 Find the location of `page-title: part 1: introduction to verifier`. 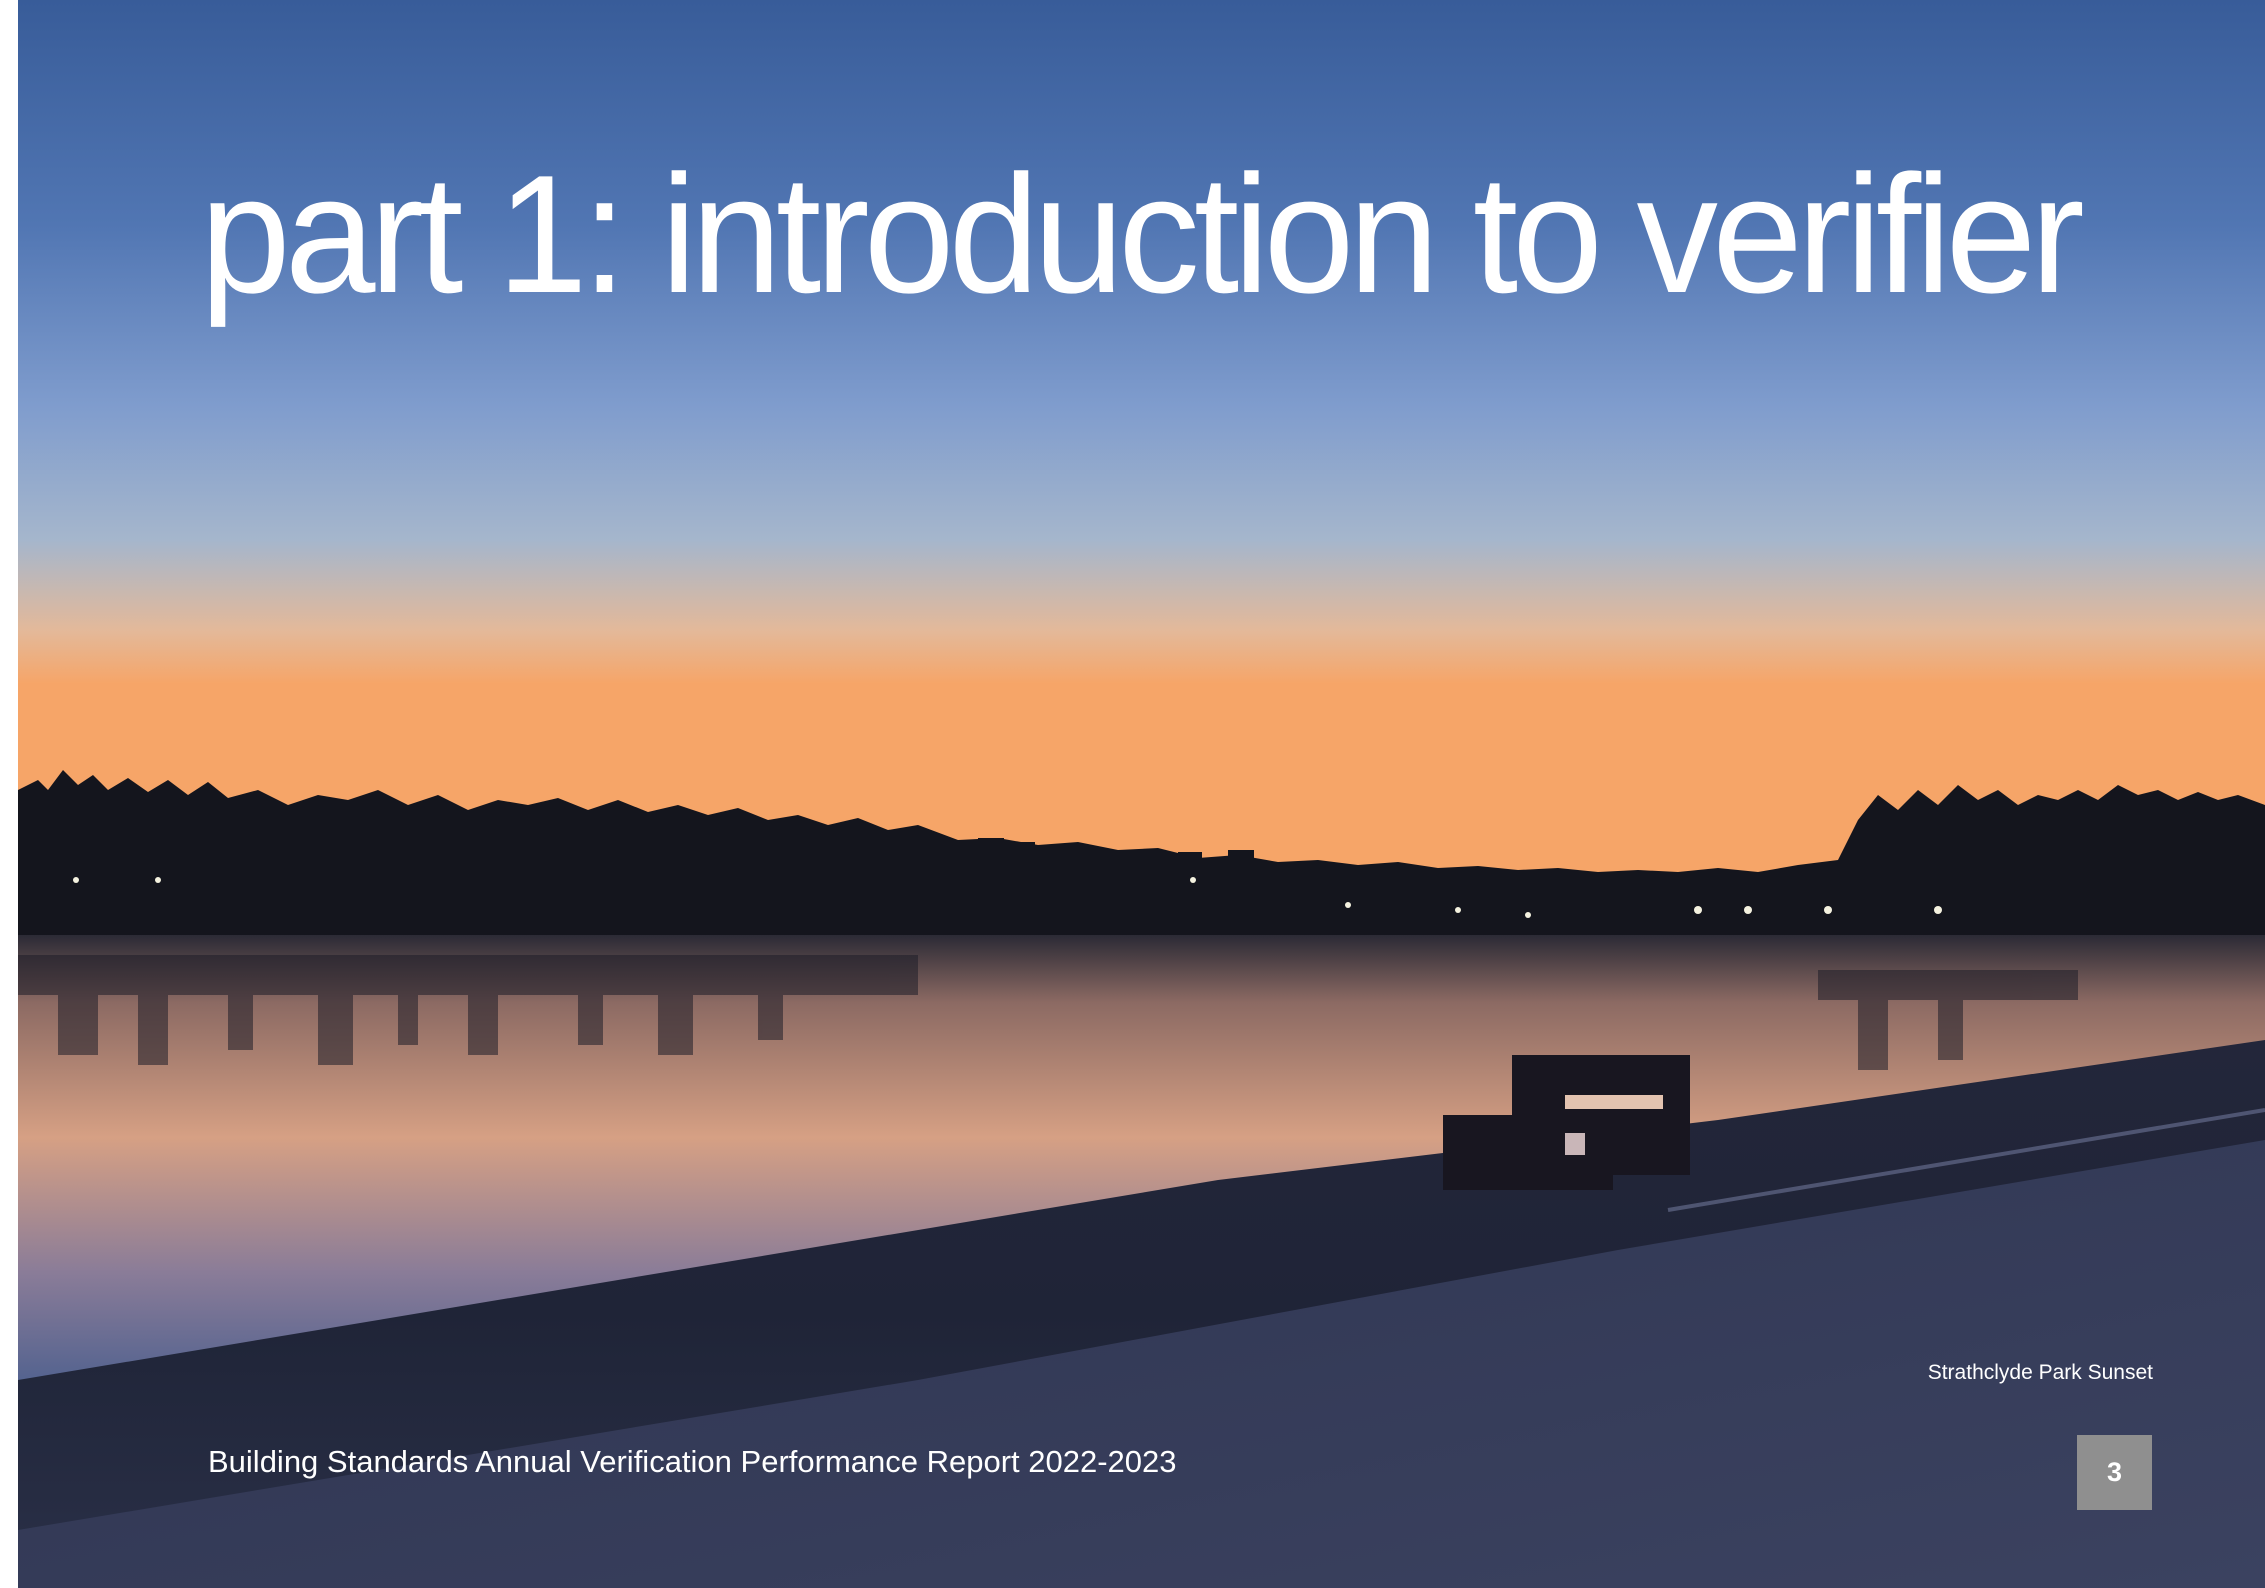

page-title: part 1: introduction to verifier is located at coordinates (1142, 234).